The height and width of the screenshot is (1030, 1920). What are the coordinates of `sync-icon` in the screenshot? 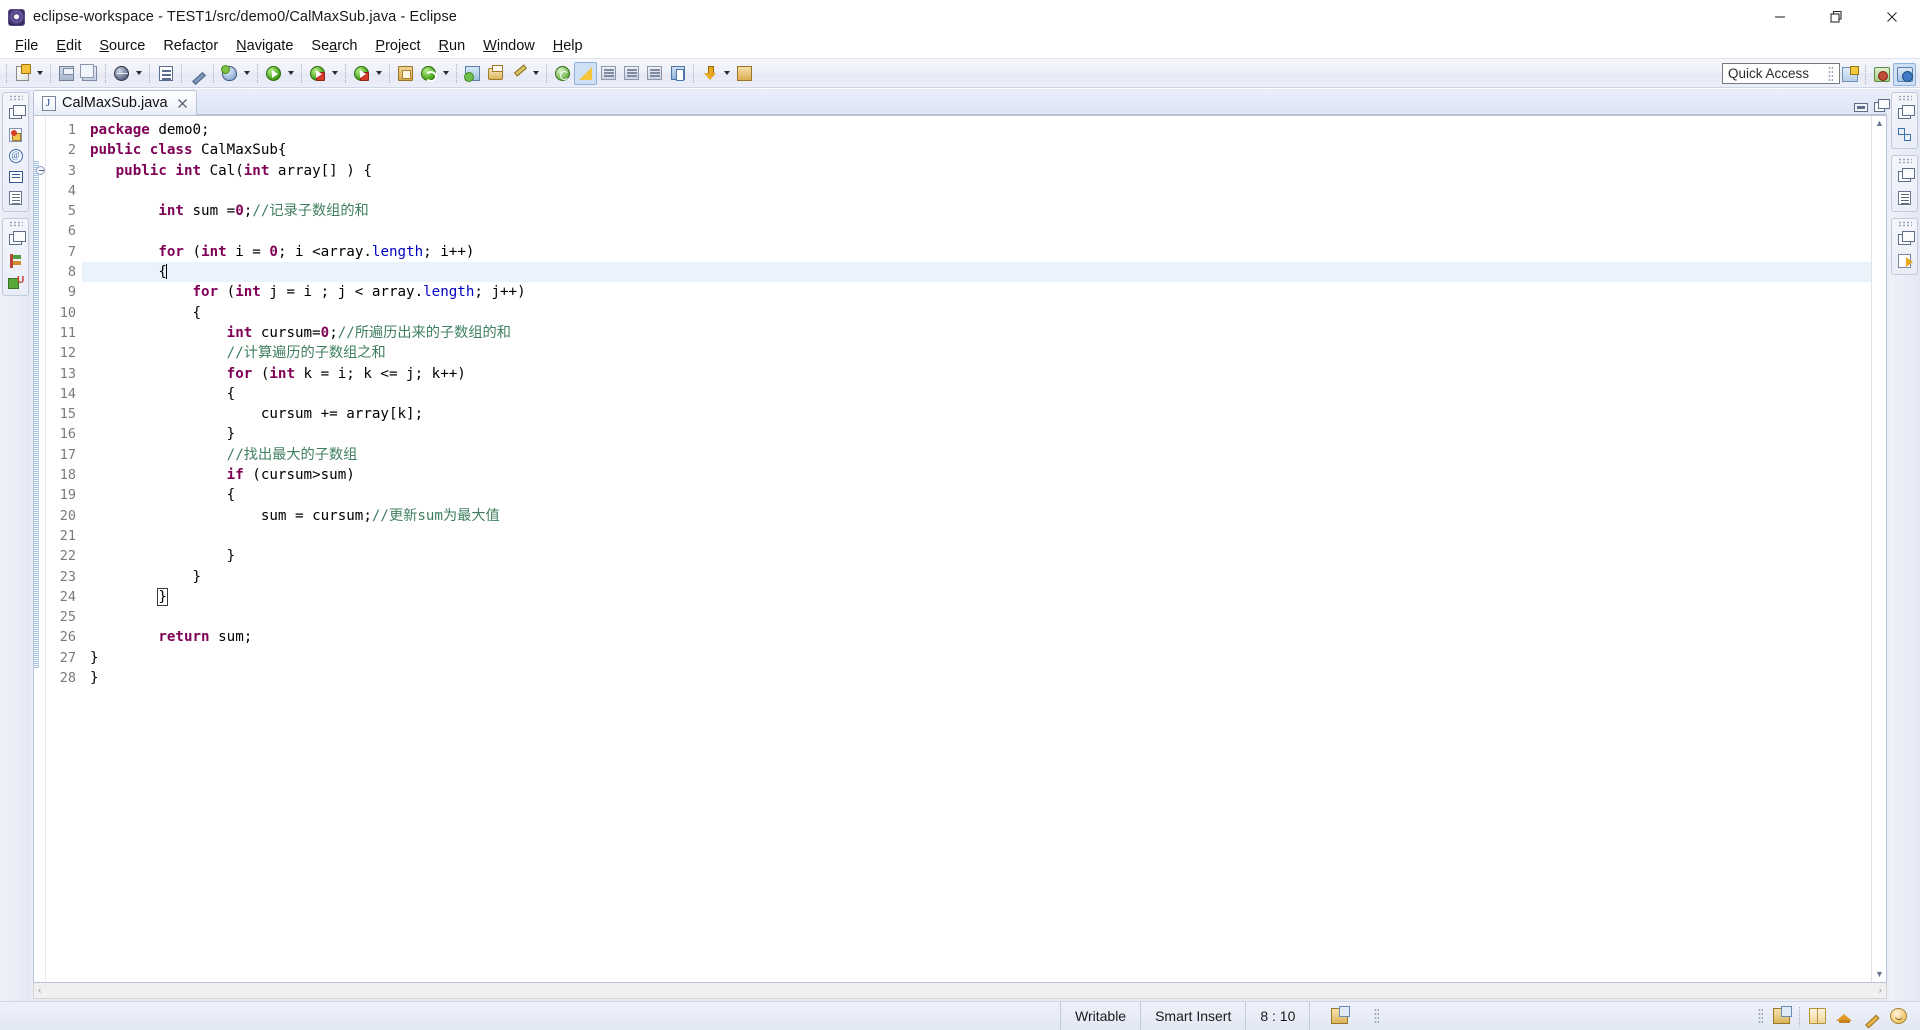 It's located at (1782, 1015).